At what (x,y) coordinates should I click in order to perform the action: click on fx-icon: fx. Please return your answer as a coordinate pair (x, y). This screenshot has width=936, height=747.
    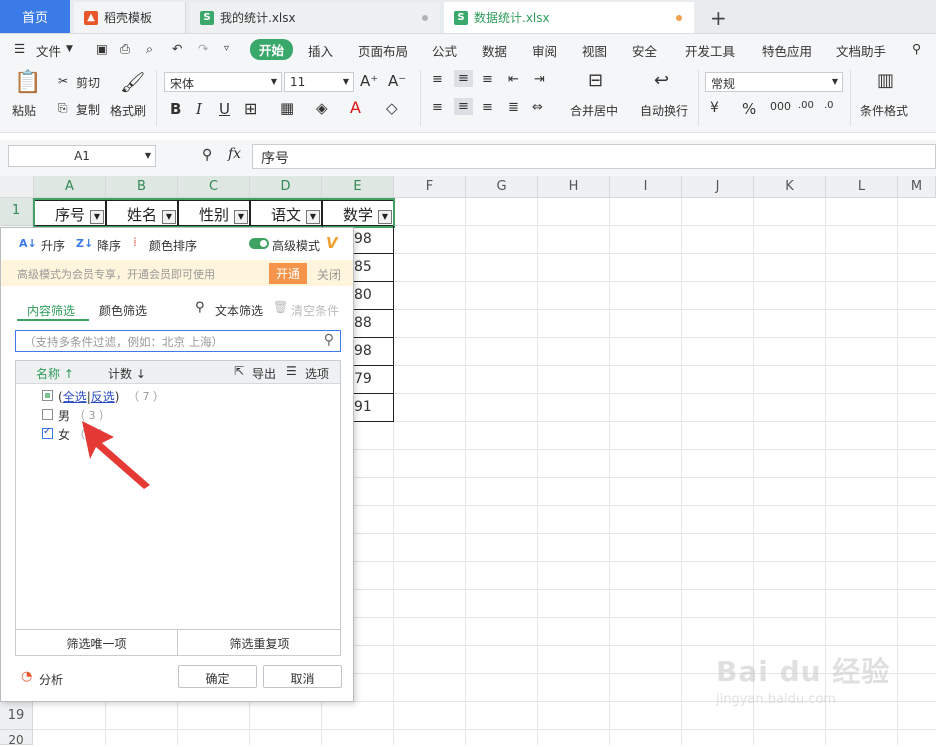
    Looking at the image, I should click on (234, 154).